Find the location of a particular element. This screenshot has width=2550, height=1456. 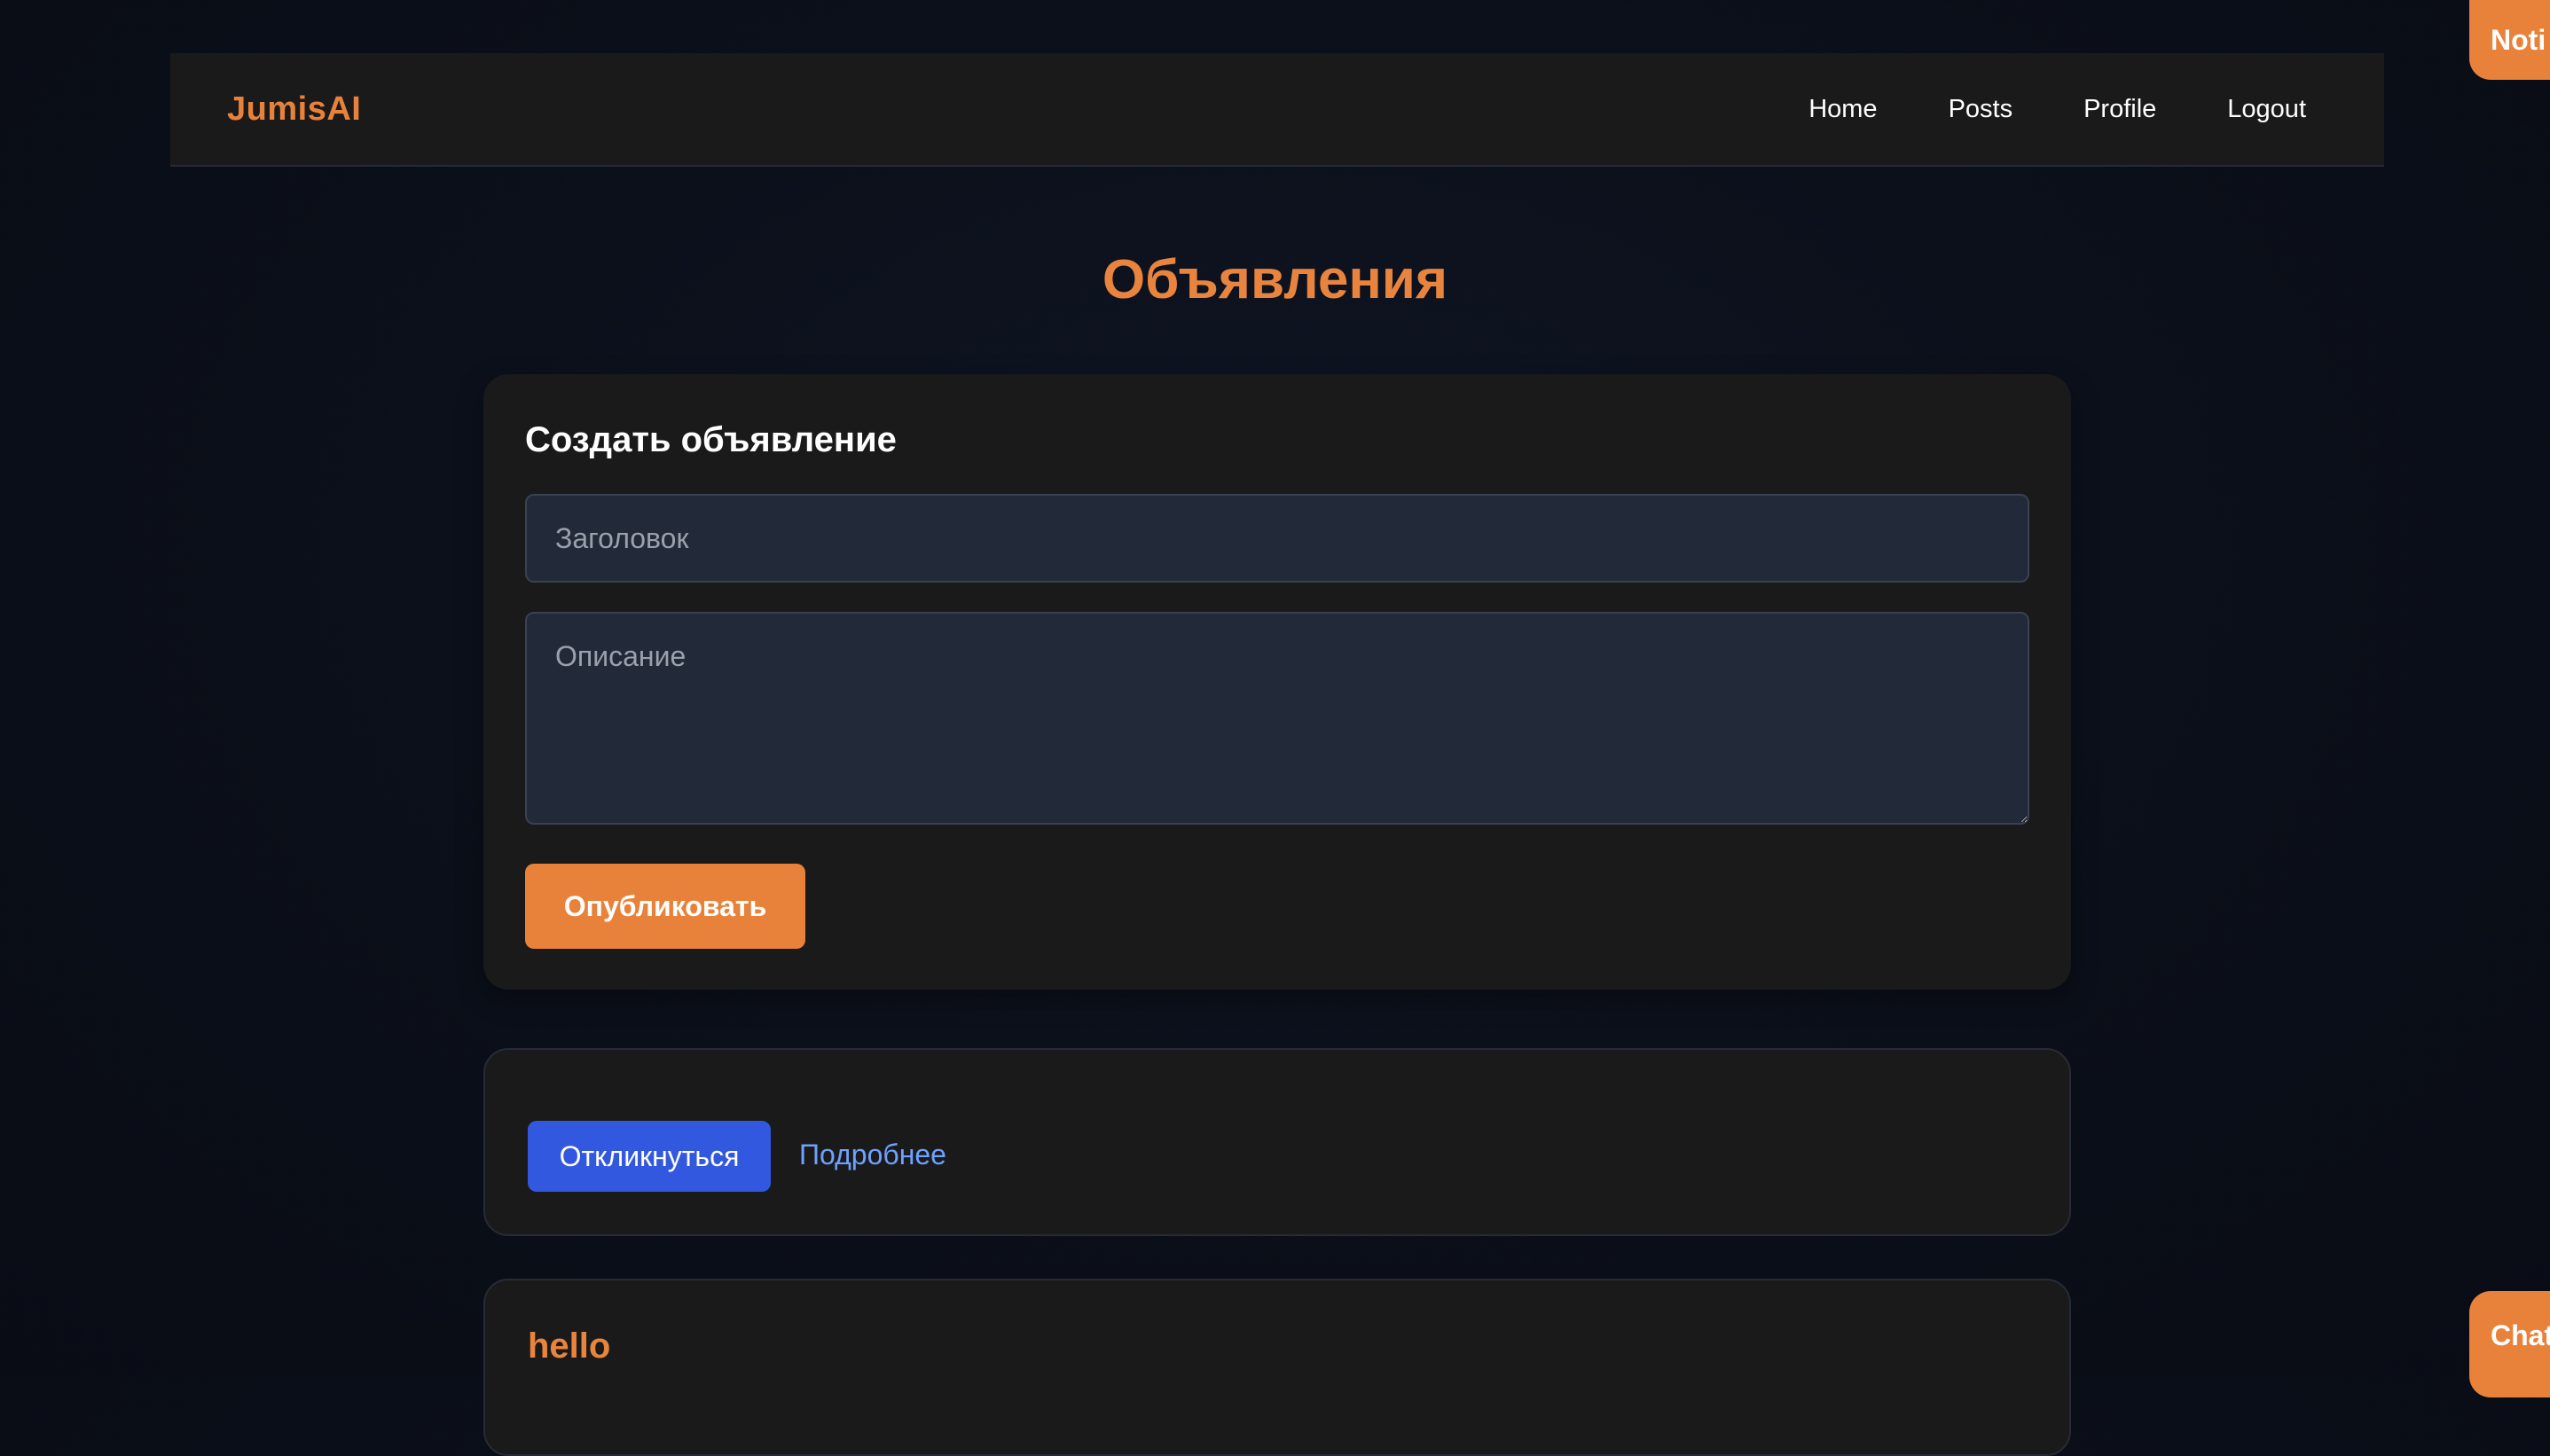

details-link: Подробнее is located at coordinates (872, 1155).